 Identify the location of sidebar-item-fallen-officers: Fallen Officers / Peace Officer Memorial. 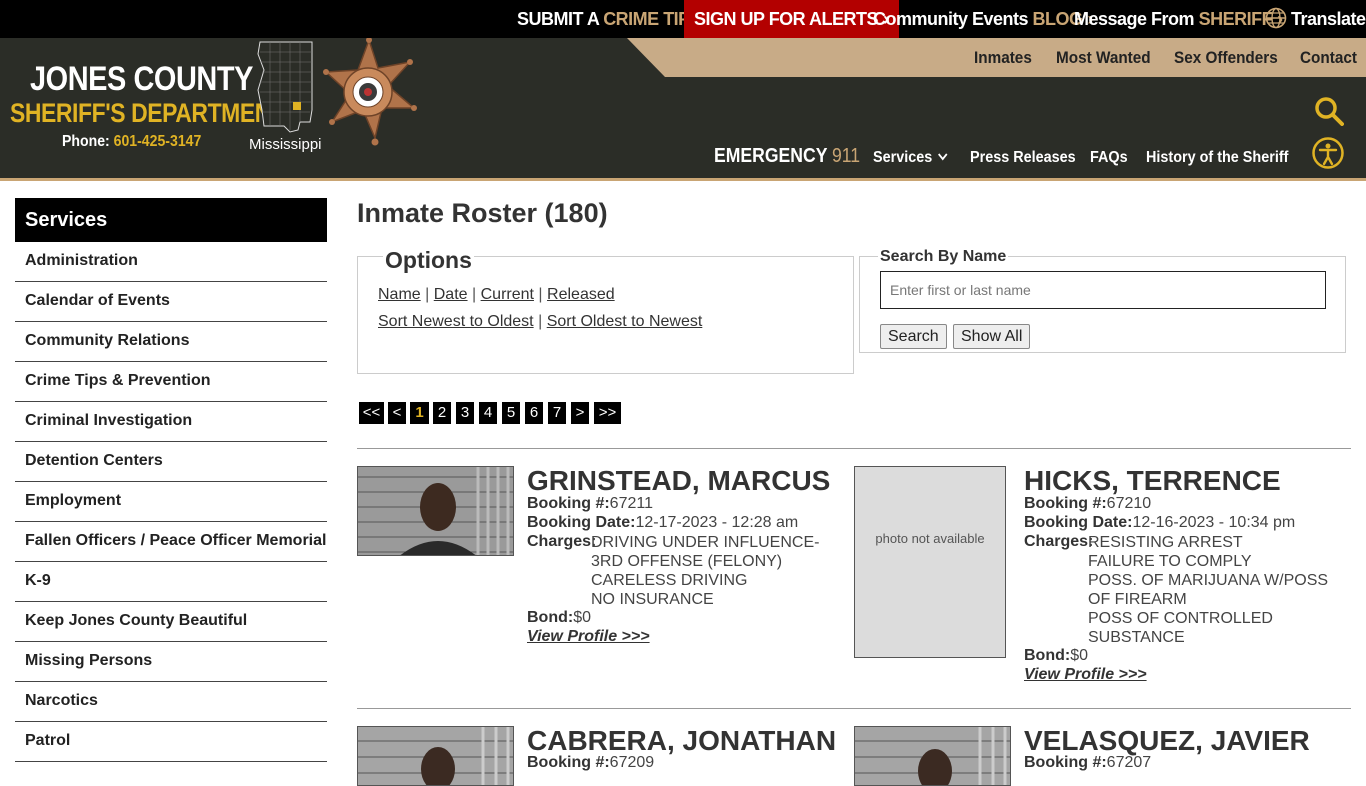
(171, 542).